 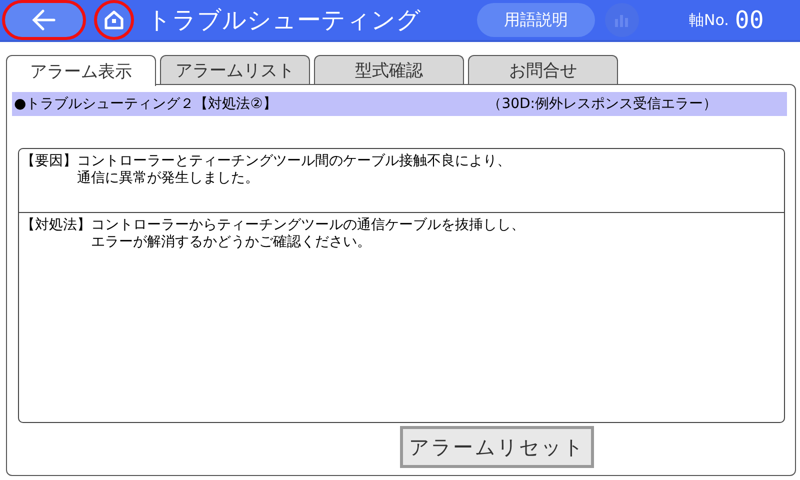 I want to click on screen-title: トラブルシューティング, so click(x=284, y=20).